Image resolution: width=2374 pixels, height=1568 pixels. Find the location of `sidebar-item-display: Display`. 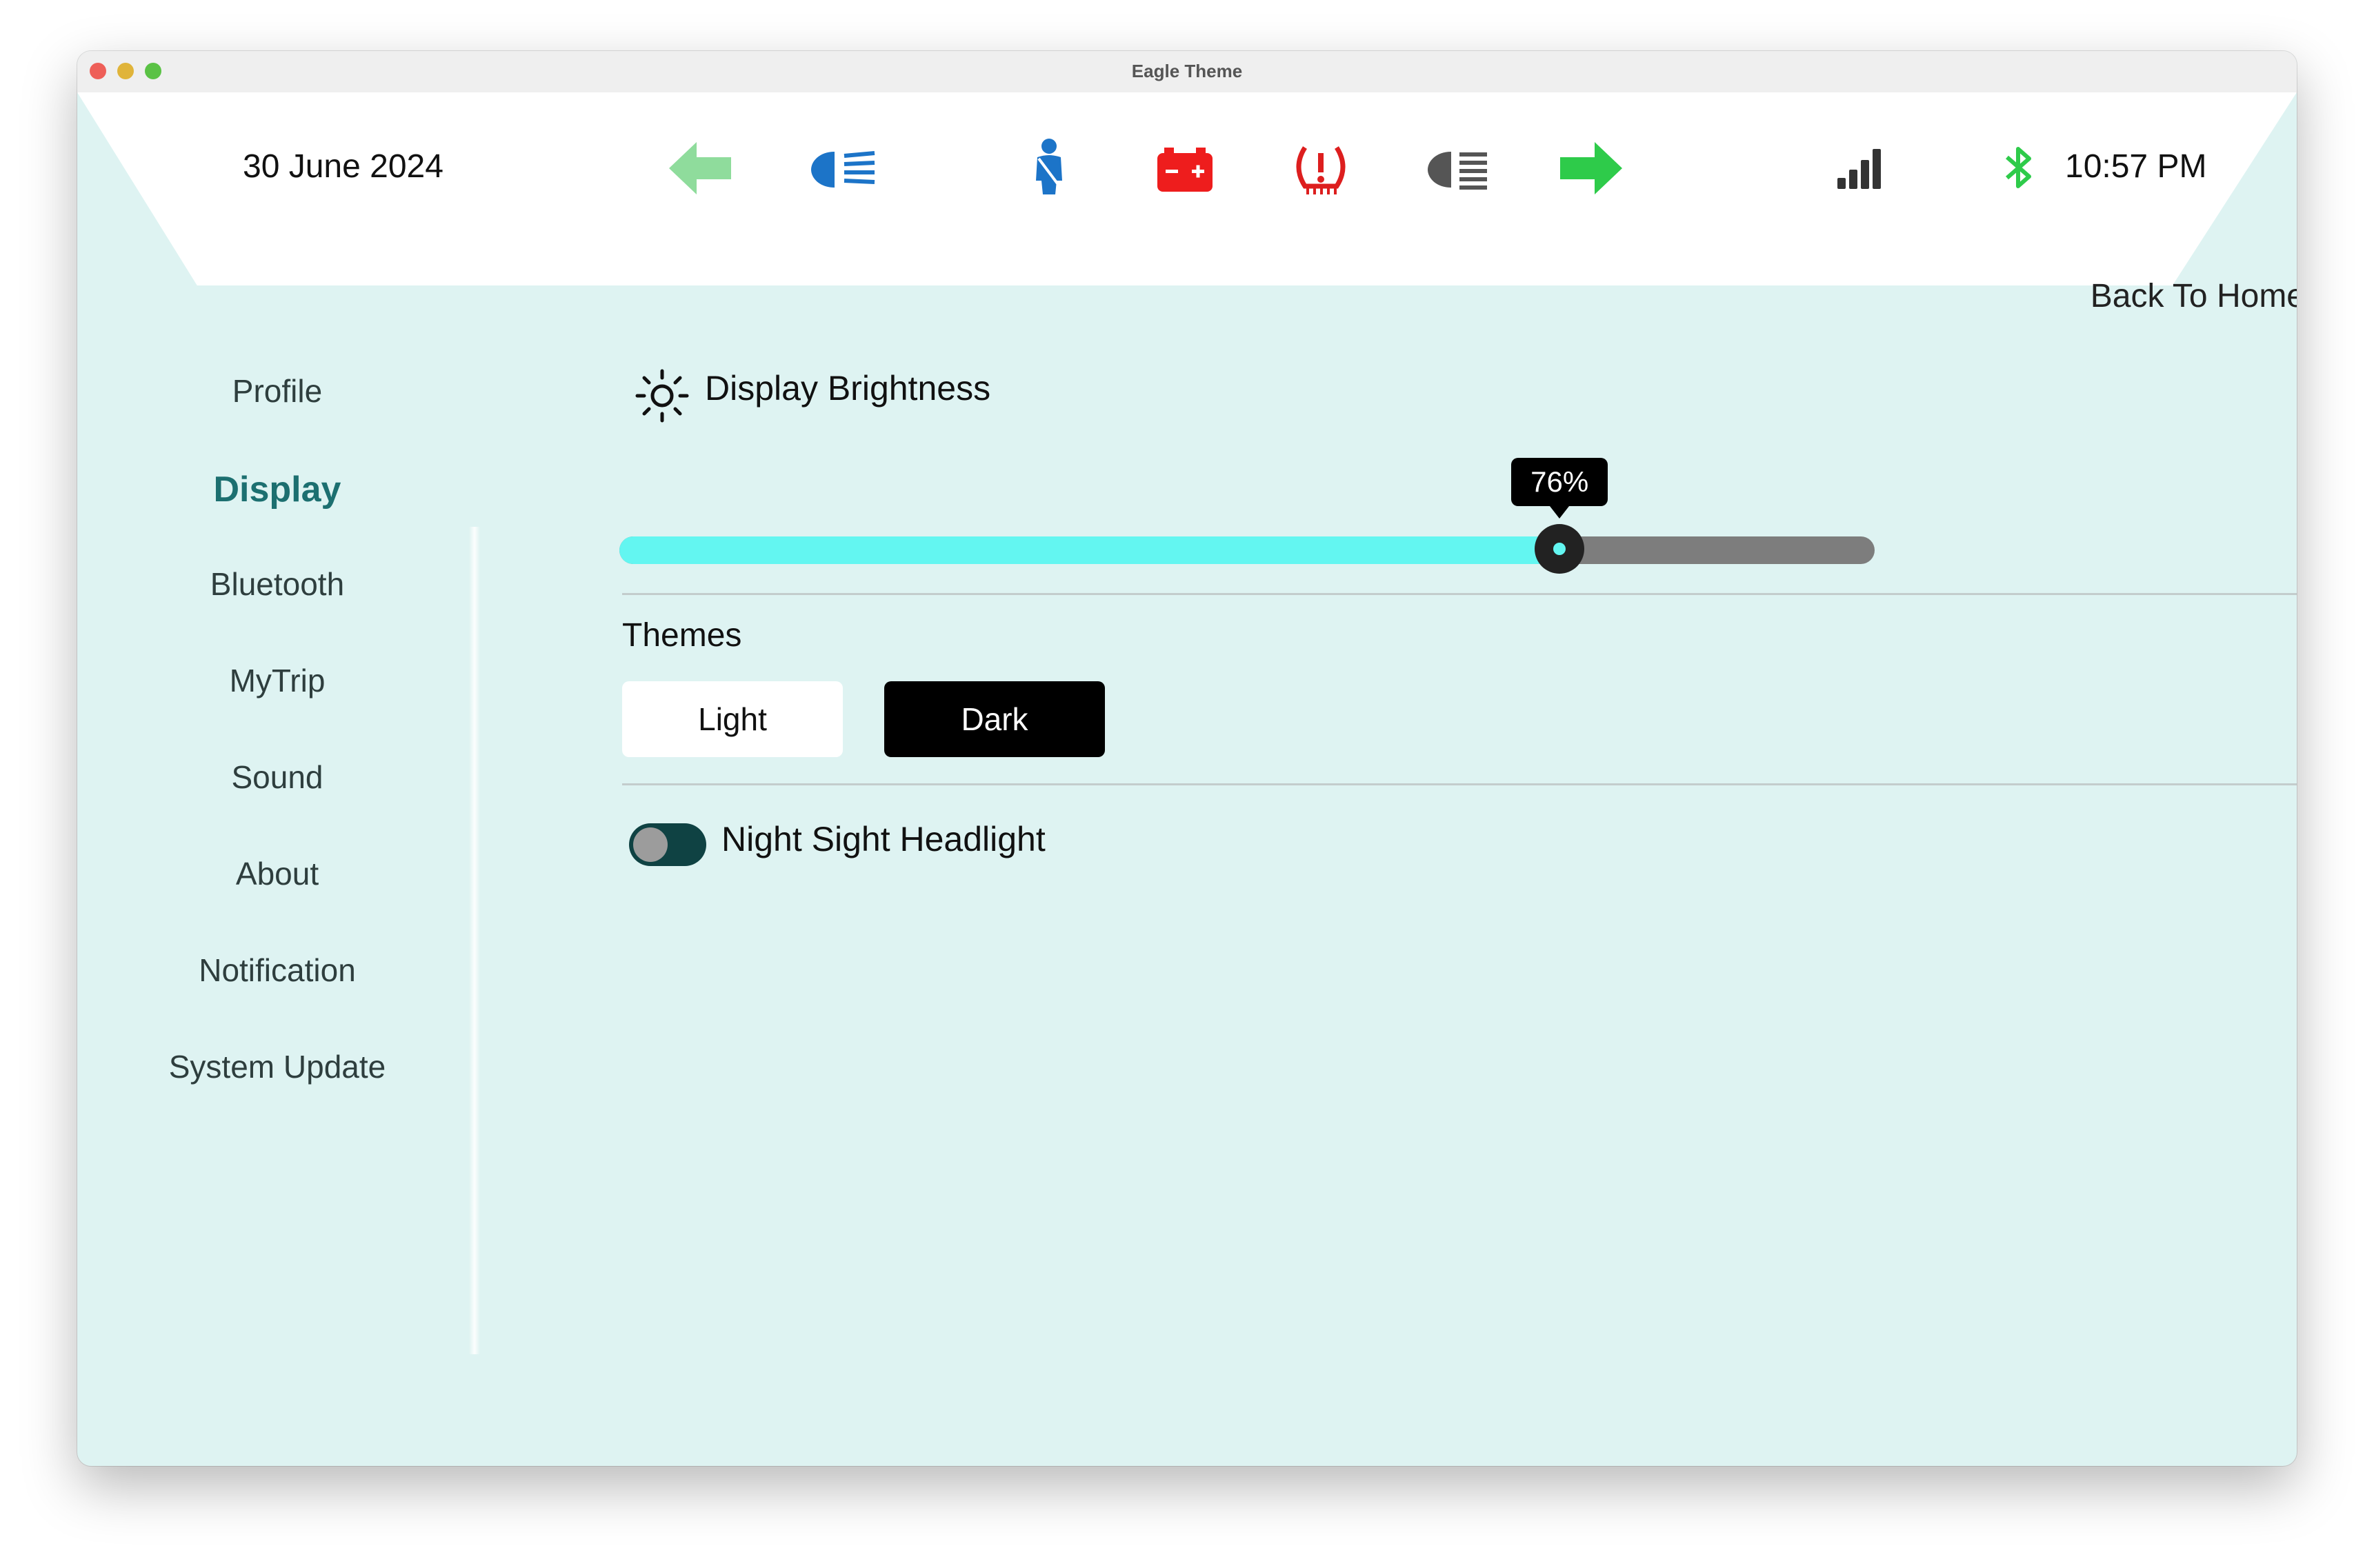

sidebar-item-display: Display is located at coordinates (277, 520).